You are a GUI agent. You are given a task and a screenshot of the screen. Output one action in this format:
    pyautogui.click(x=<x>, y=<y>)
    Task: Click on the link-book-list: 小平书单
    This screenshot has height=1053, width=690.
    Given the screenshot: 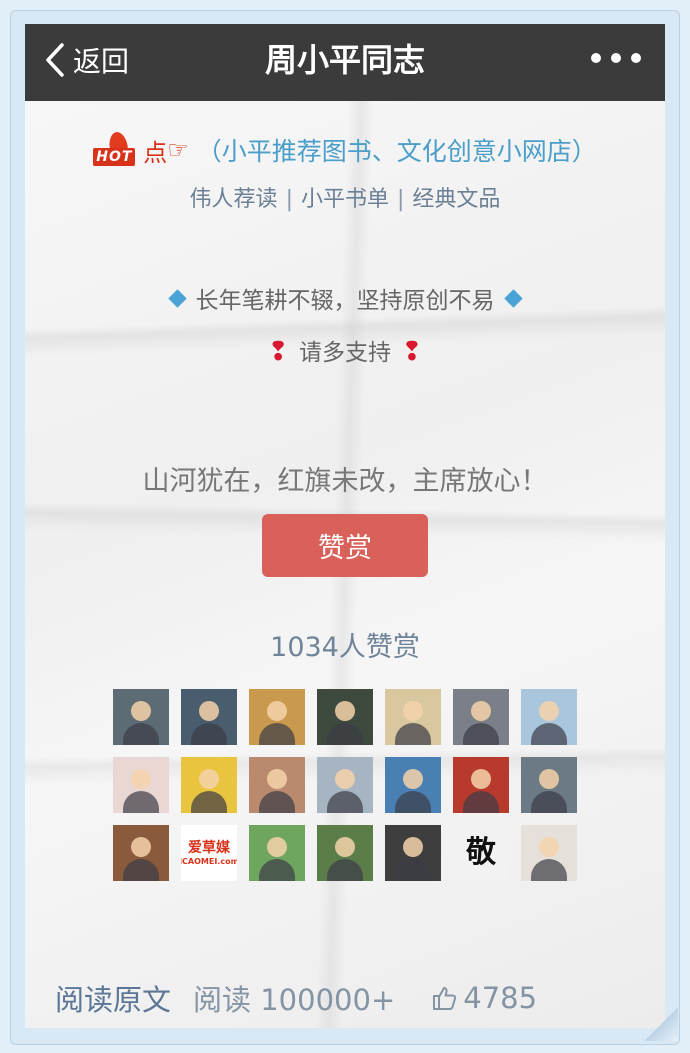 What is the action you would take?
    pyautogui.click(x=345, y=199)
    